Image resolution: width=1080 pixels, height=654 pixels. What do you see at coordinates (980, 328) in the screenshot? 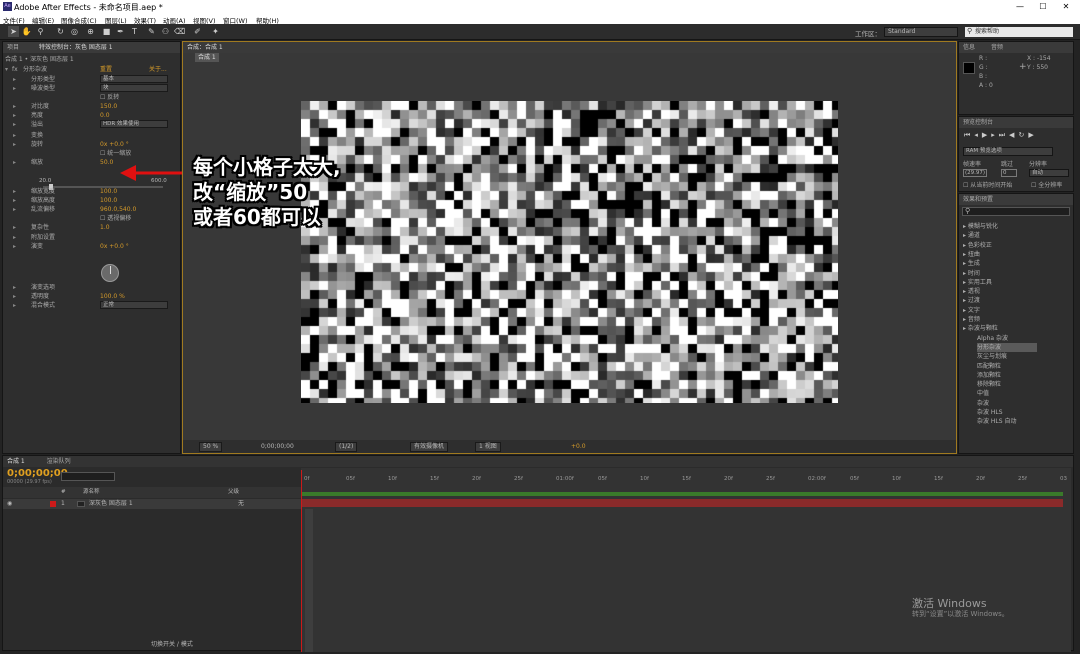
I see `effect-category: ▸ 杂波与颗粒` at bounding box center [980, 328].